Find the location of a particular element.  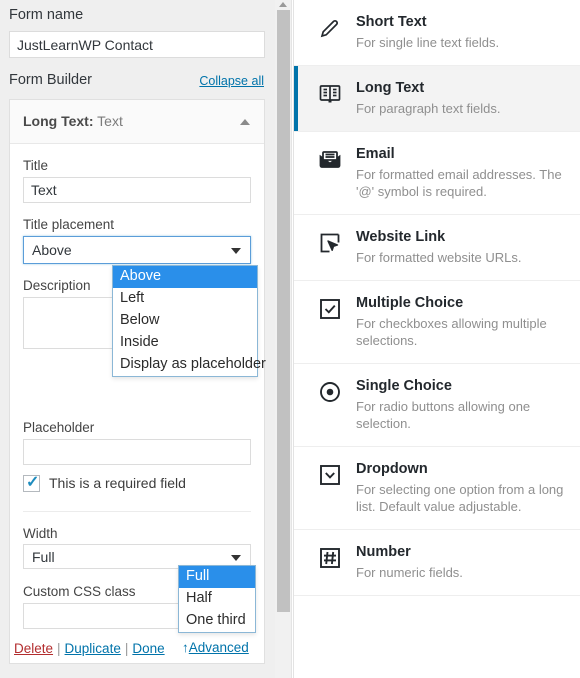

description-label: Description is located at coordinates (57, 285).